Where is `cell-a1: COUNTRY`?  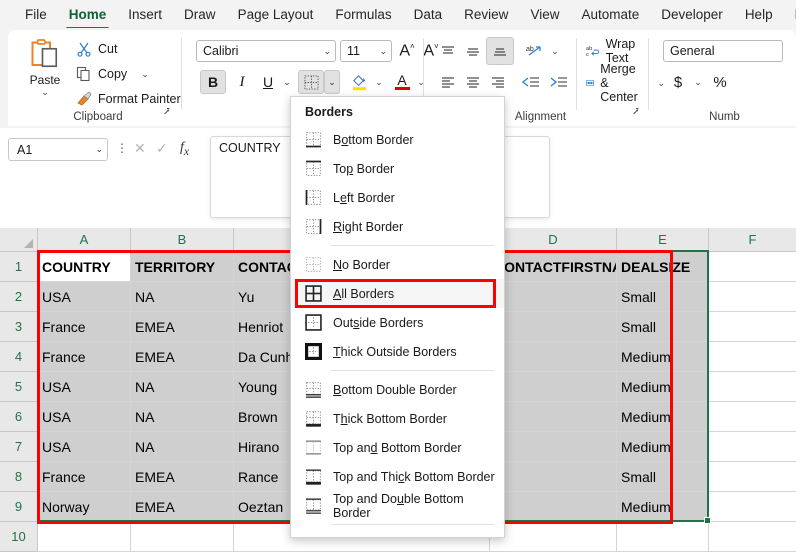 cell-a1: COUNTRY is located at coordinates (84, 267).